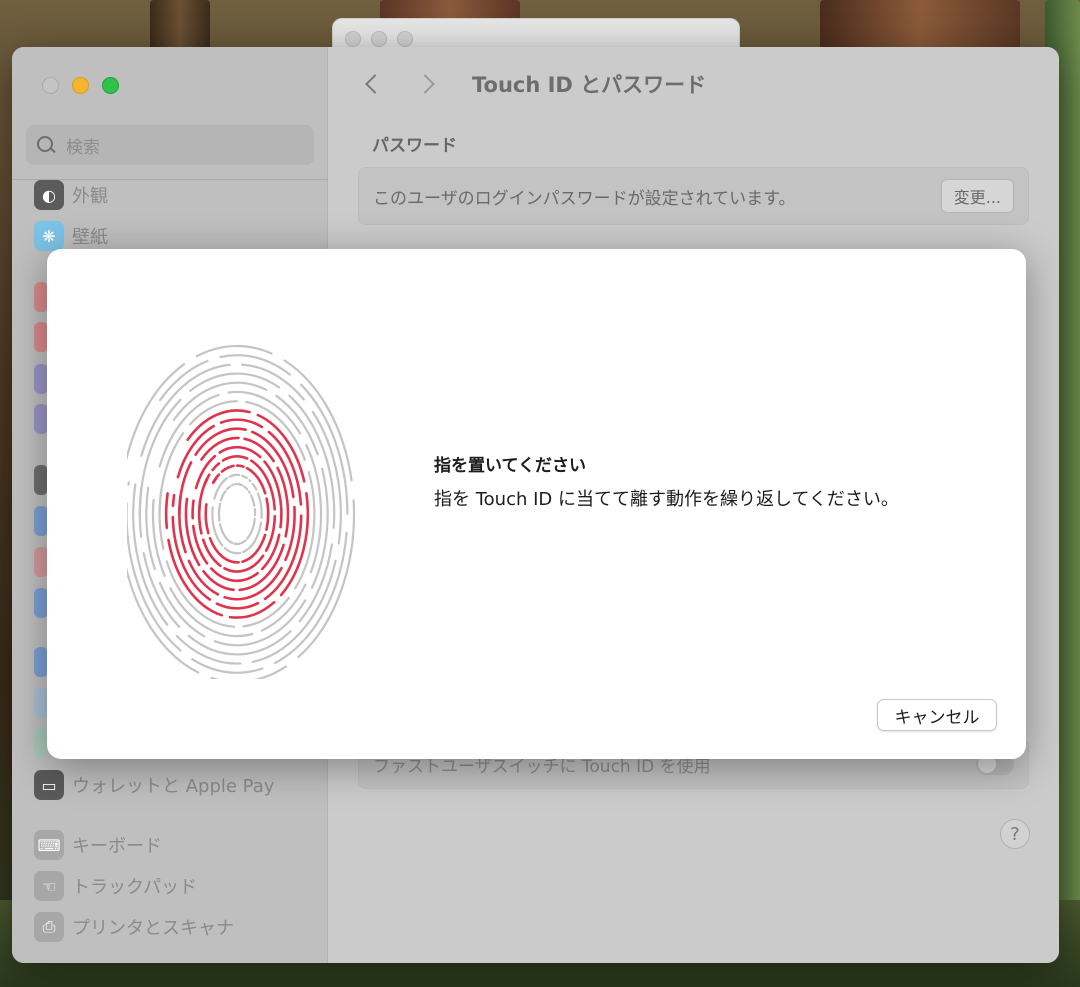  I want to click on appearance-icon: ◐, so click(49, 195).